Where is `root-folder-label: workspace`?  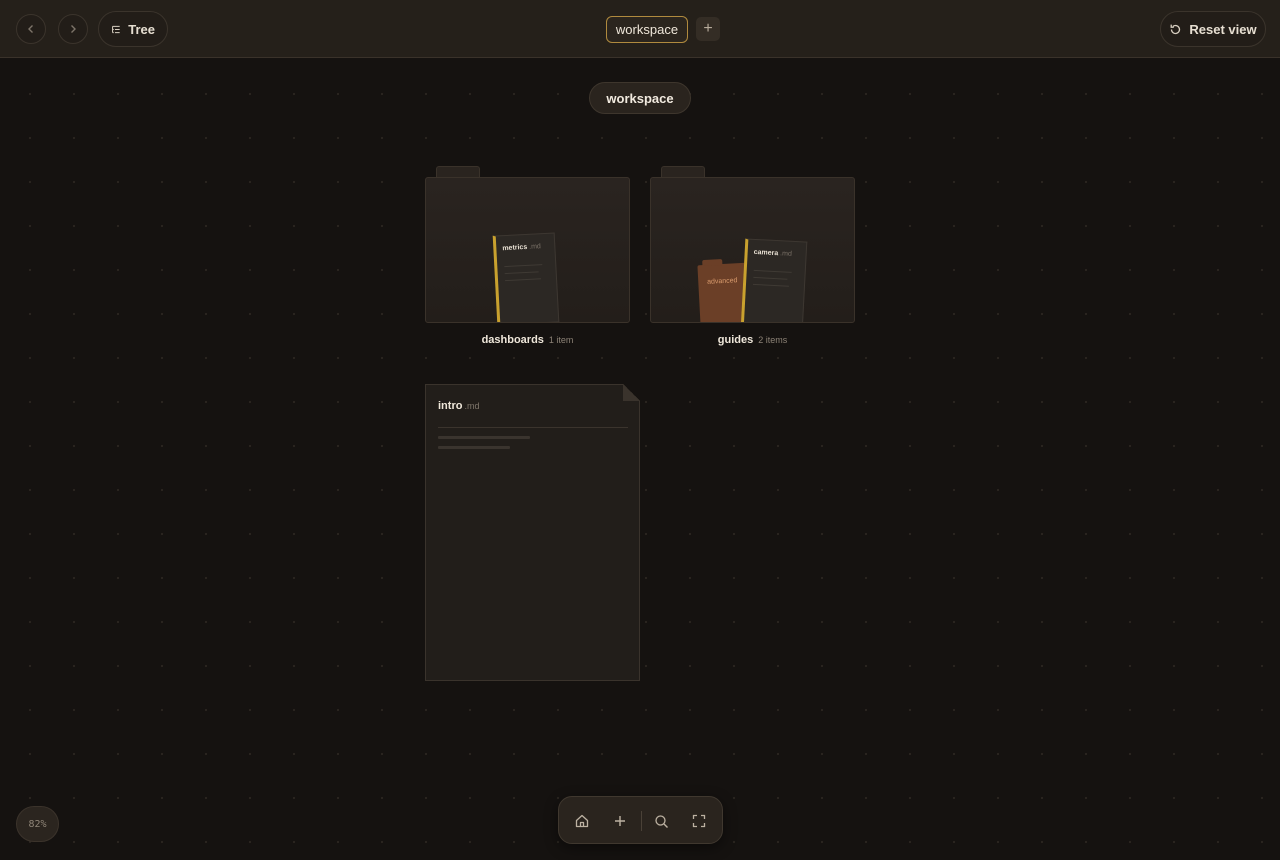
root-folder-label: workspace is located at coordinates (640, 98).